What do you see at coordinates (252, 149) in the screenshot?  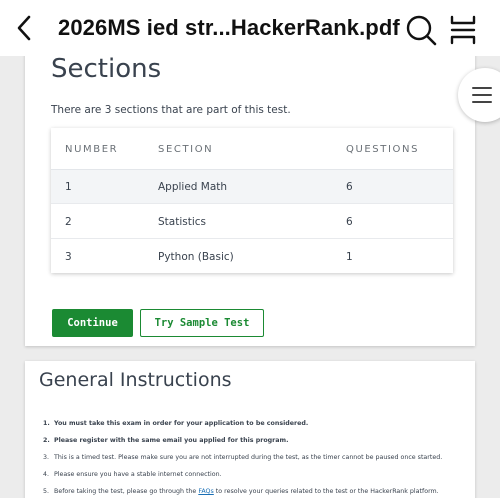 I see `table-header: NUMBER SECTION QUESTIONS` at bounding box center [252, 149].